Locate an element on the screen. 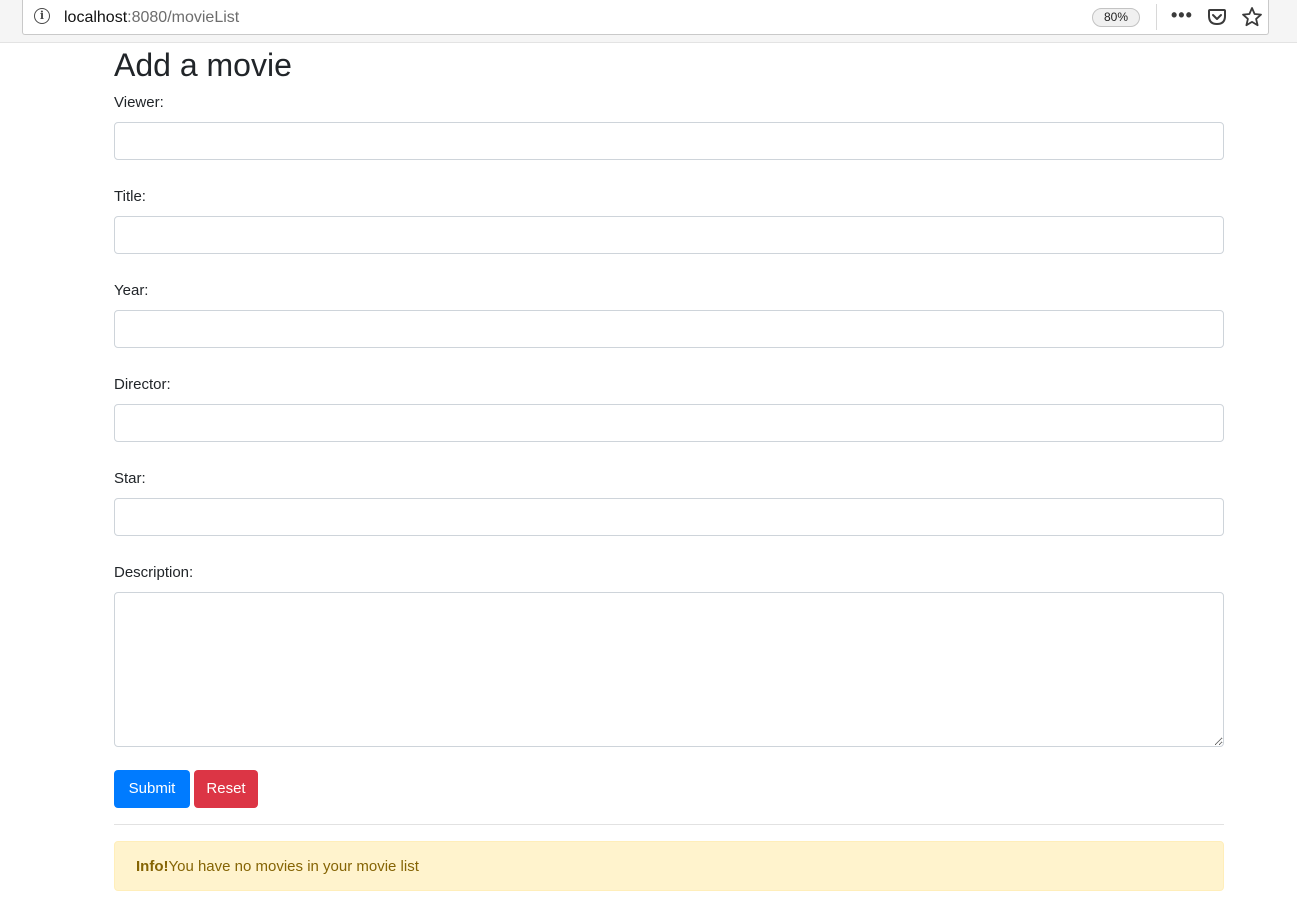  divider is located at coordinates (669, 824).